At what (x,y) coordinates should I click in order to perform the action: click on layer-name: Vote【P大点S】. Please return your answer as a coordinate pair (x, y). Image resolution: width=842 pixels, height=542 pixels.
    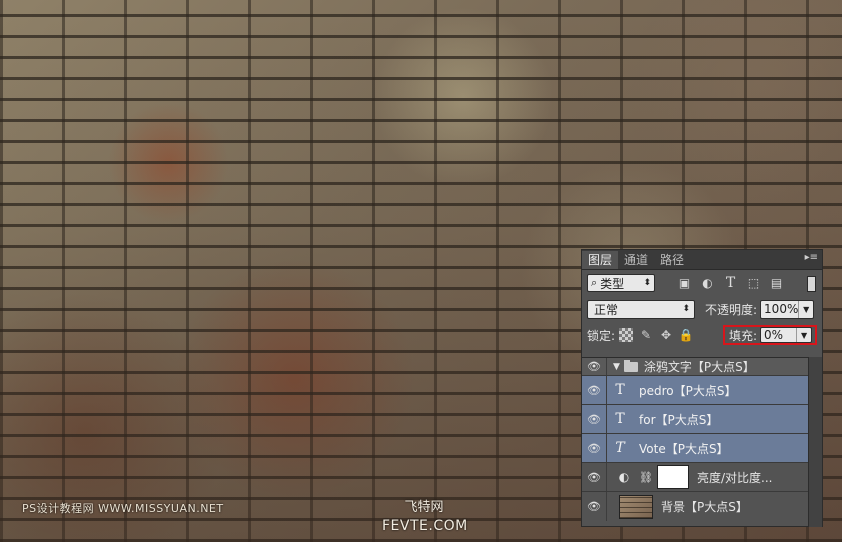
    Looking at the image, I should click on (684, 448).